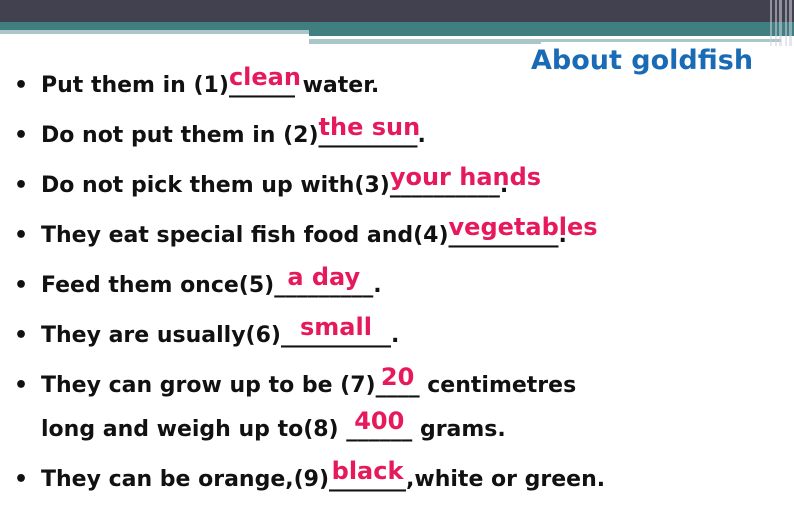 The width and height of the screenshot is (794, 506). I want to click on item-text: They eat special fish food and(4), so click(245, 235).